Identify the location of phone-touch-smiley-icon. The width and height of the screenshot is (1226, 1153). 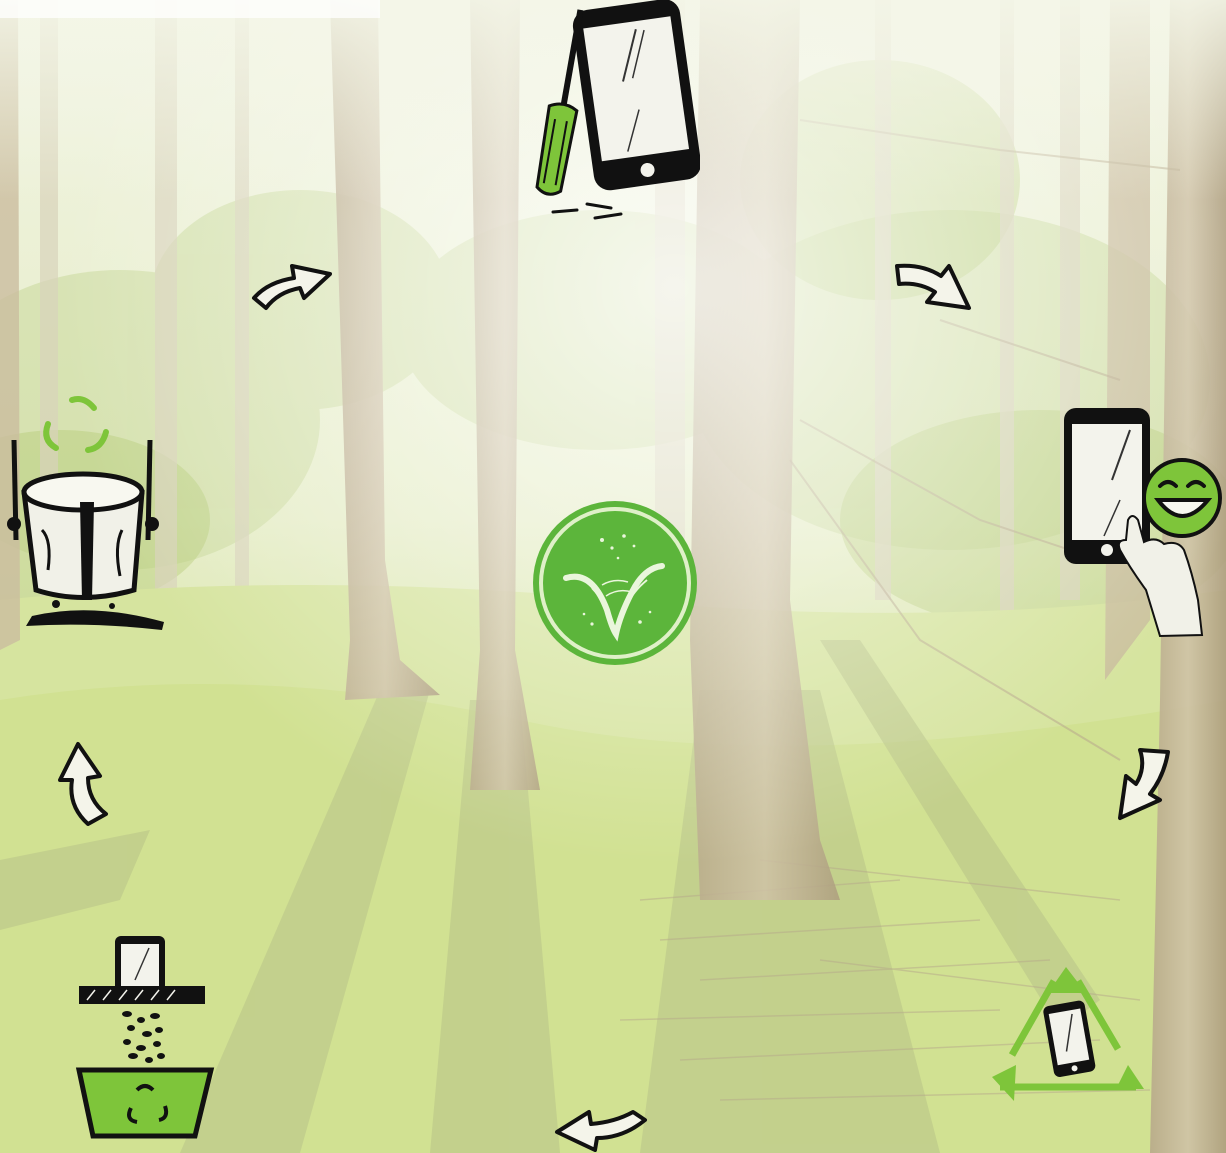
(1143, 523).